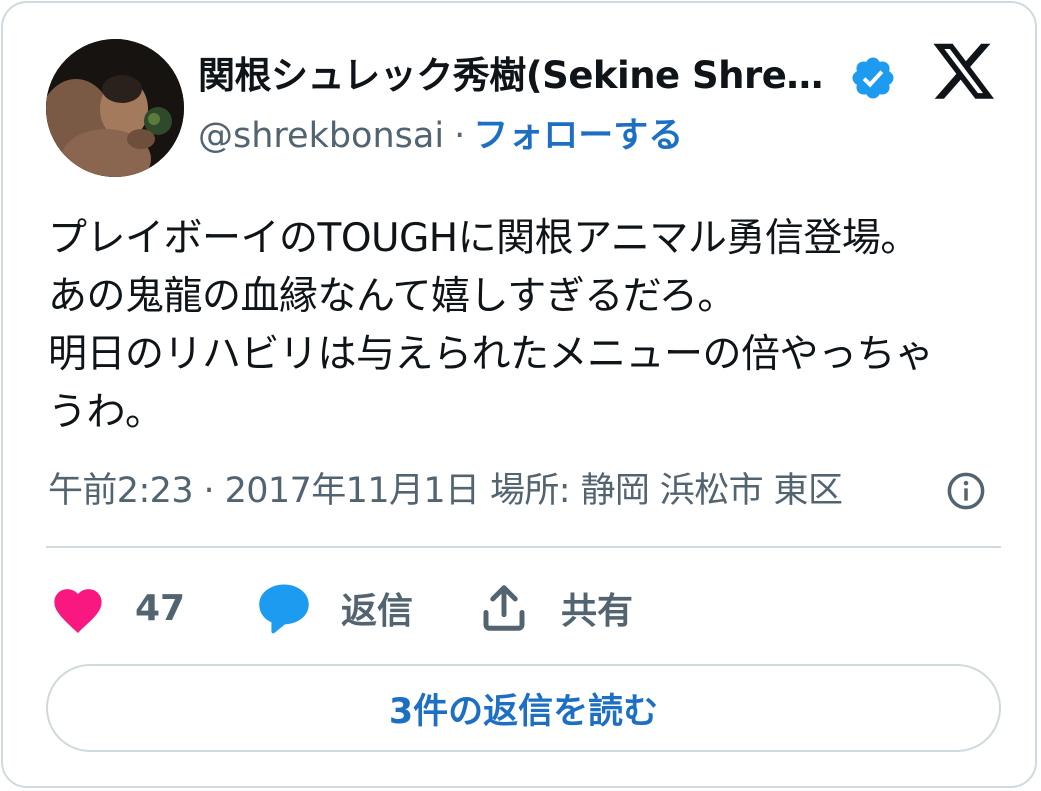 Image resolution: width=1041 pixels, height=791 pixels. Describe the element at coordinates (392, 296) in the screenshot. I see `tweet-line: あの鬼龍の血縁なんて嬉しすぎるだろ。` at that location.